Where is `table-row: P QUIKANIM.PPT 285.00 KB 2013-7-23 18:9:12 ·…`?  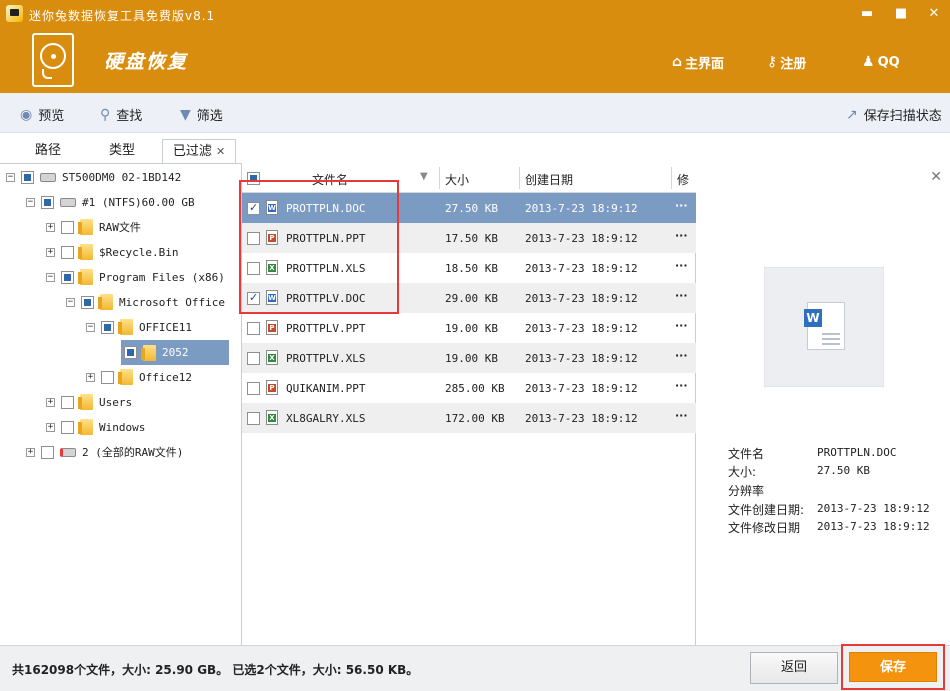 table-row: P QUIKANIM.PPT 285.00 KB 2013-7-23 18:9:12 ·… is located at coordinates (469, 388).